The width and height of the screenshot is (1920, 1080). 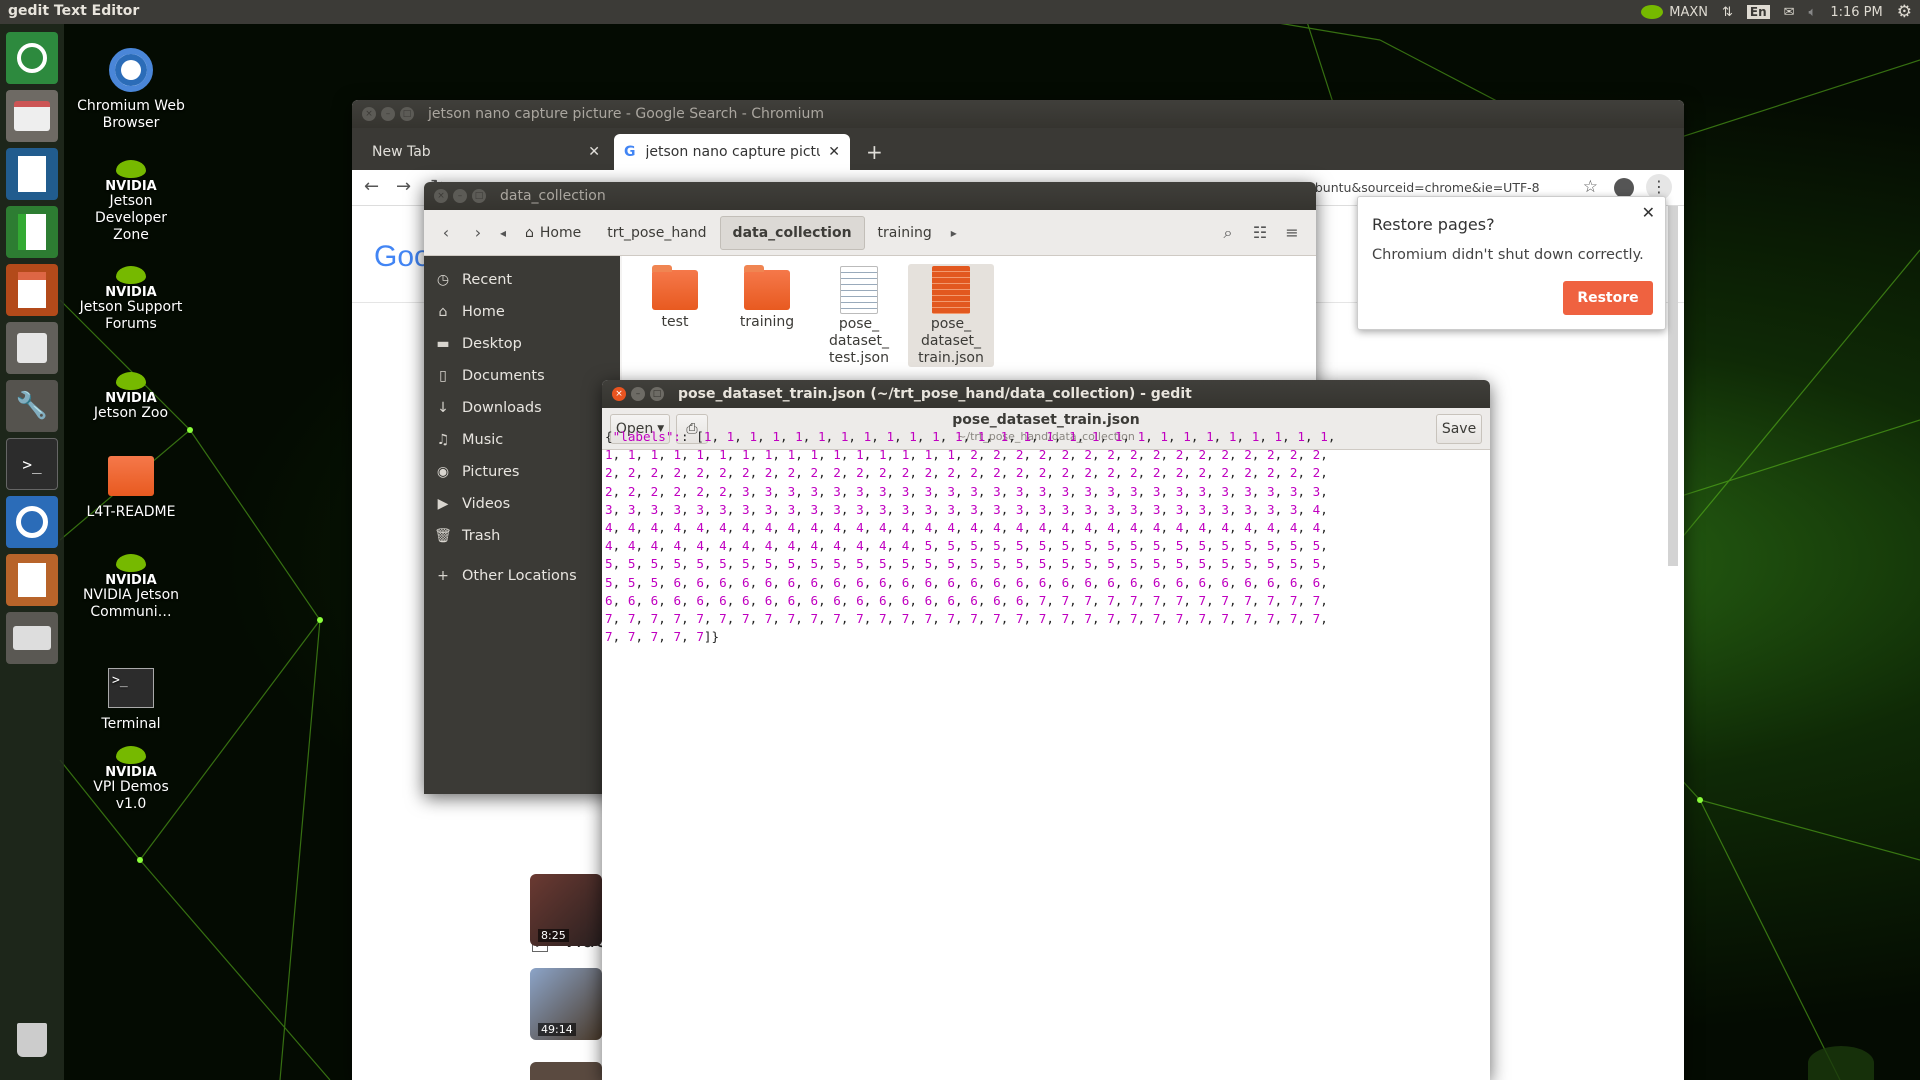 What do you see at coordinates (951, 341) in the screenshot?
I see `file-name: pose_ dataset_ train.json` at bounding box center [951, 341].